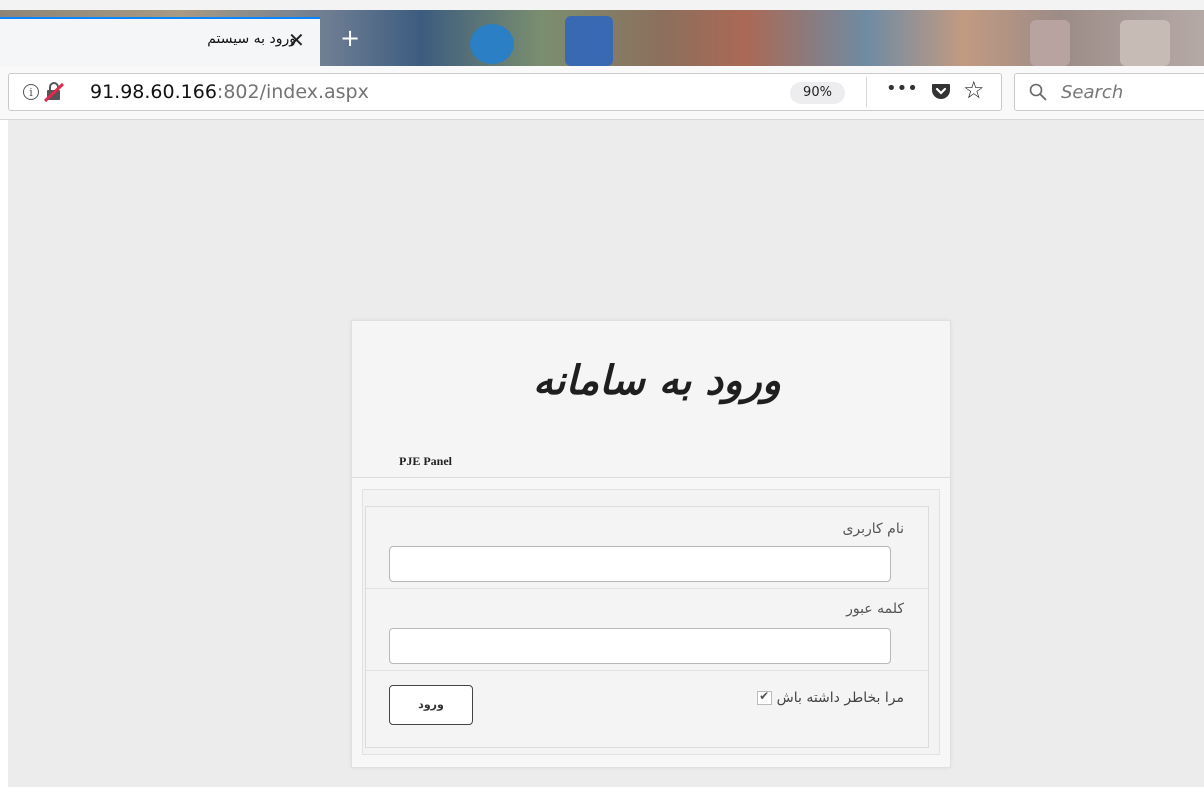  Describe the element at coordinates (941, 91) in the screenshot. I see `pocket-icon` at that location.